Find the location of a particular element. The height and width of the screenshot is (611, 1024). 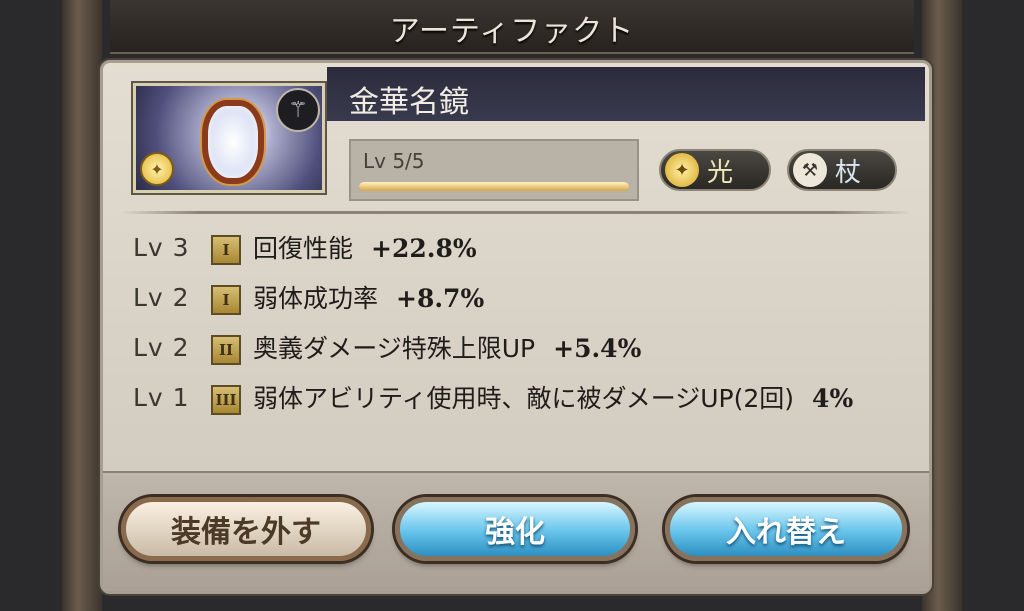

ornate-mirror-image is located at coordinates (233, 142).